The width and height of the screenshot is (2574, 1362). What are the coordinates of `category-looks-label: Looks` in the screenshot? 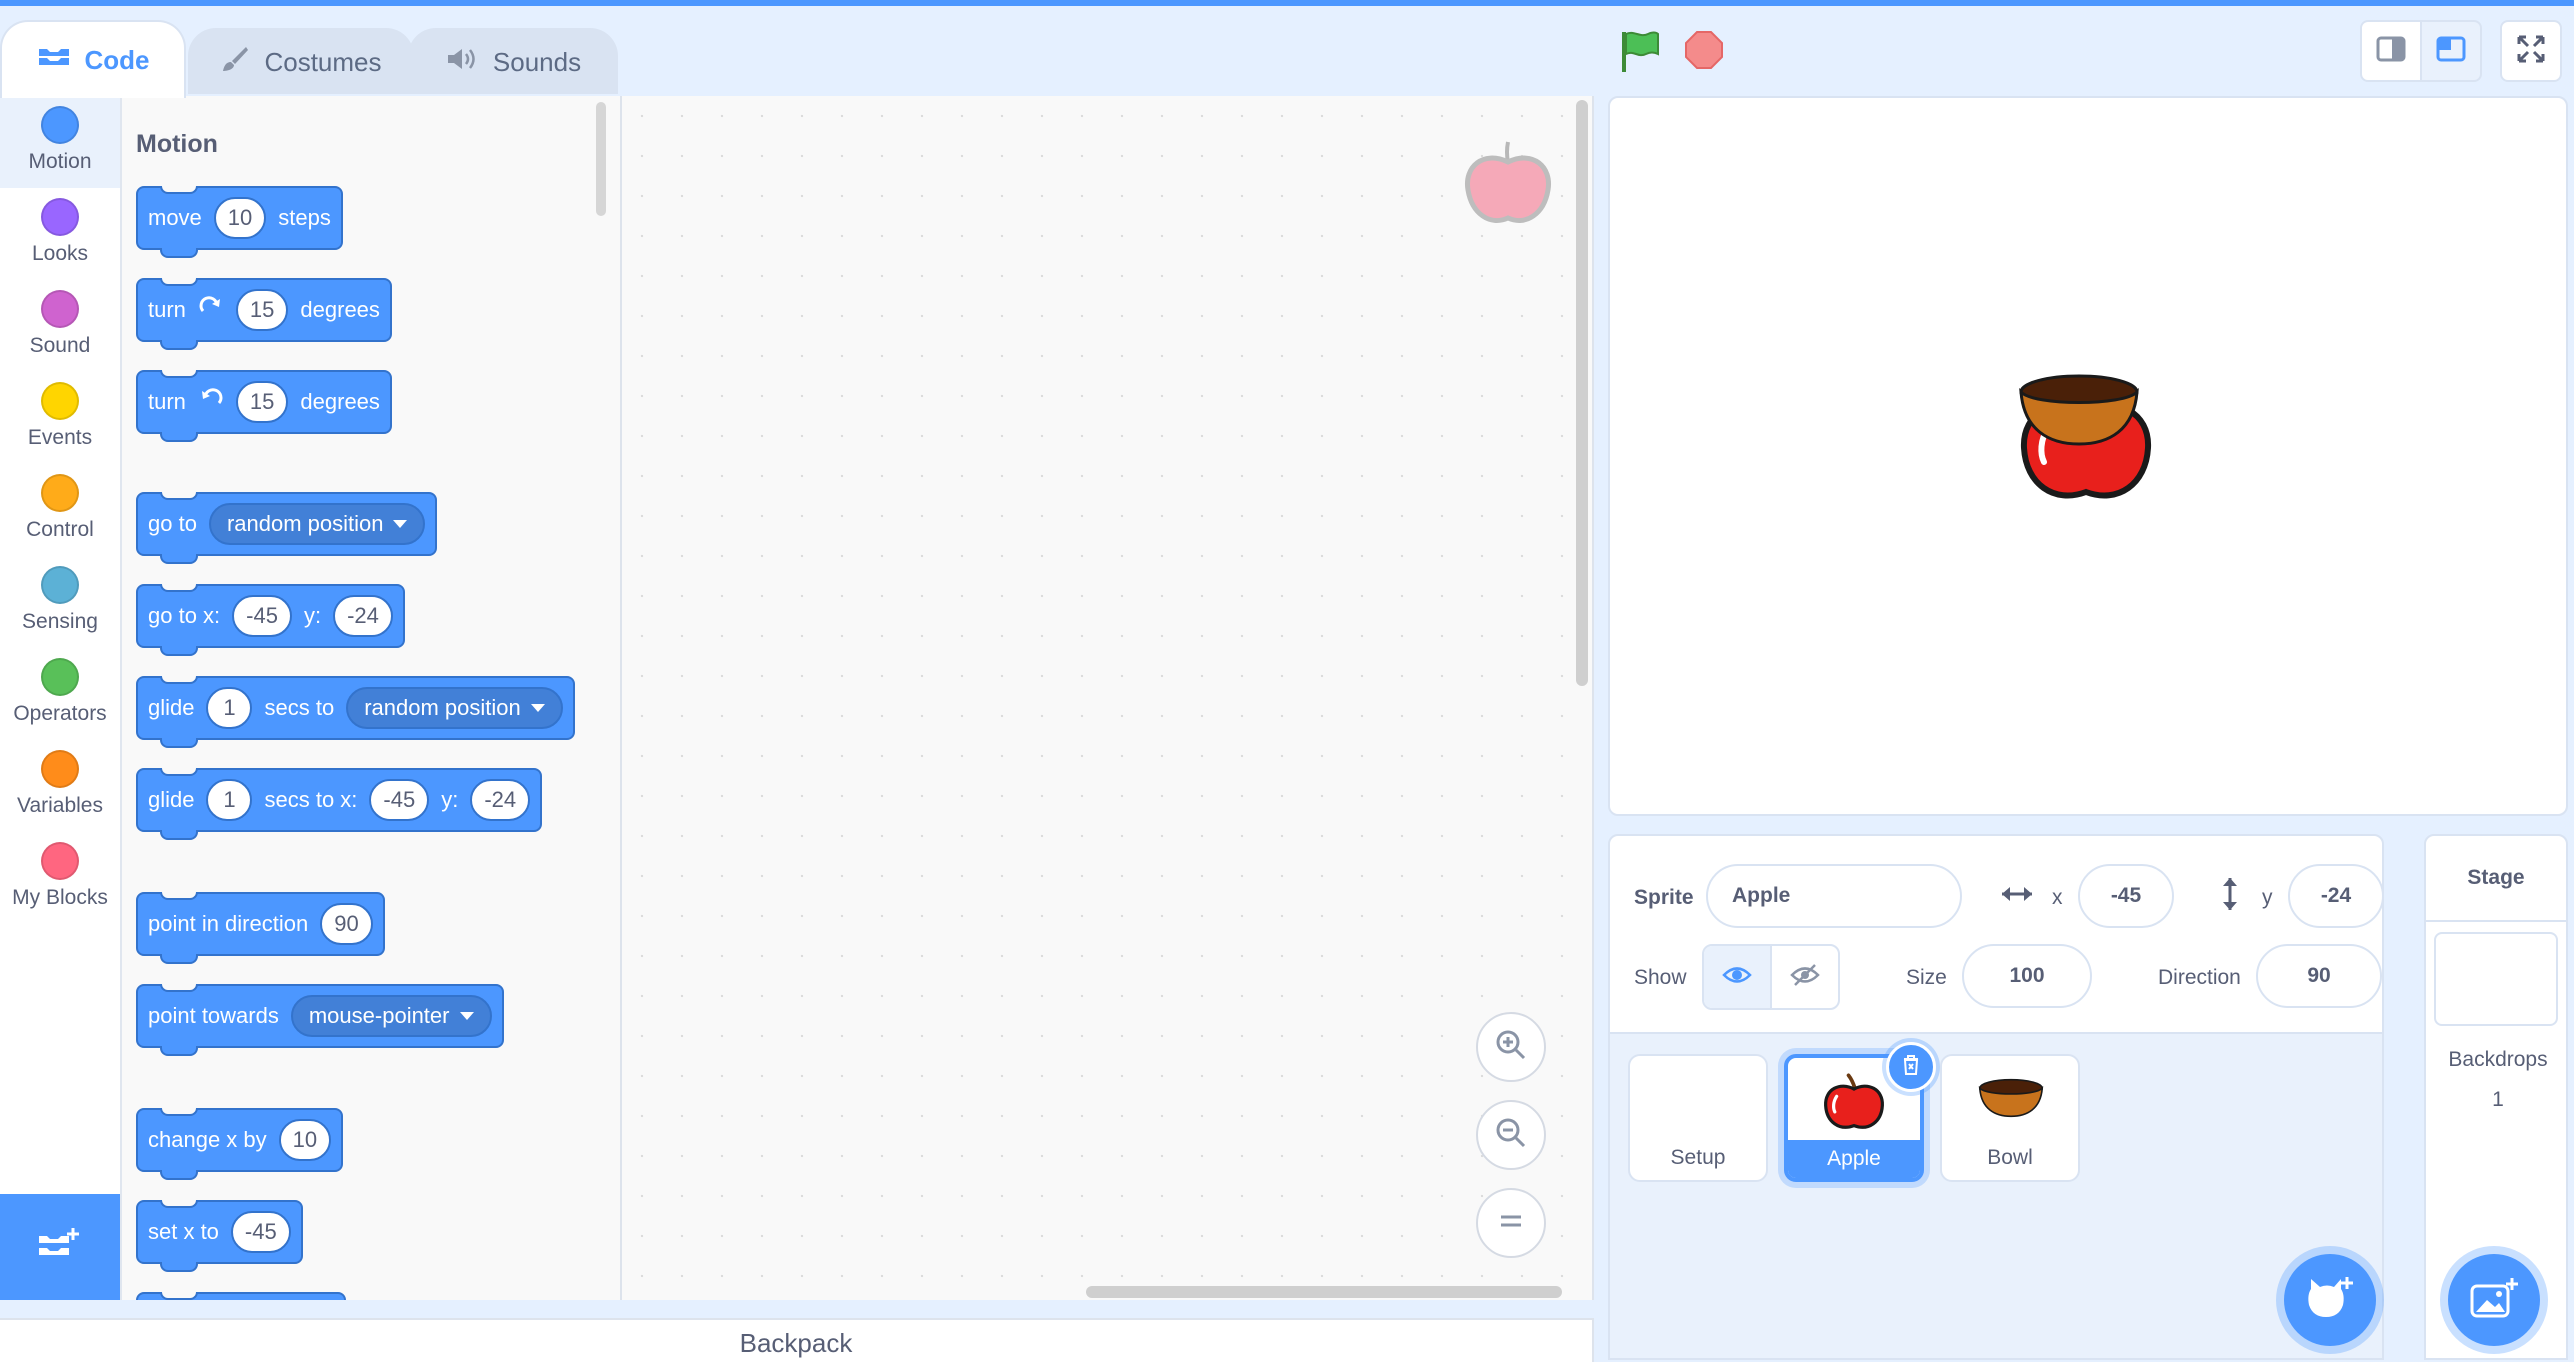 It's located at (60, 253).